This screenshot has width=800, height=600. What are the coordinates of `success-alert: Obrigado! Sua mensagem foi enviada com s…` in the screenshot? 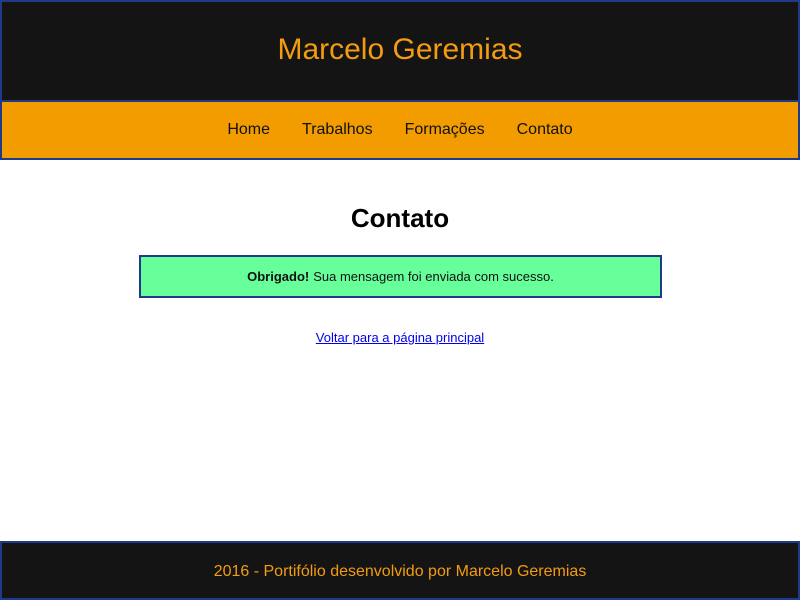 It's located at (400, 276).